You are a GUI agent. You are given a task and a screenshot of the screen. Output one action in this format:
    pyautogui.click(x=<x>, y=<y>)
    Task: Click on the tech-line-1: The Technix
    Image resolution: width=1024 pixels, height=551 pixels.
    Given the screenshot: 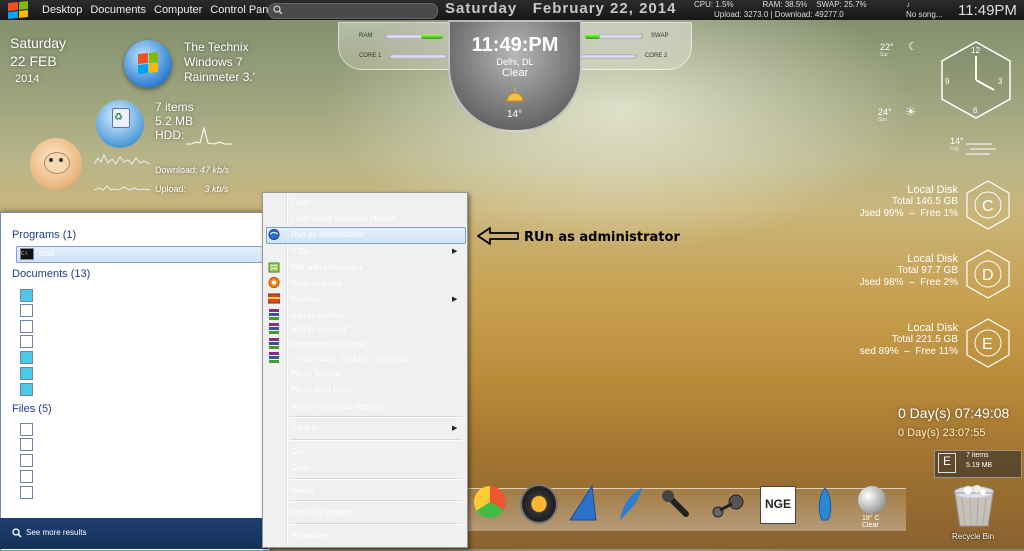 What is the action you would take?
    pyautogui.click(x=216, y=47)
    